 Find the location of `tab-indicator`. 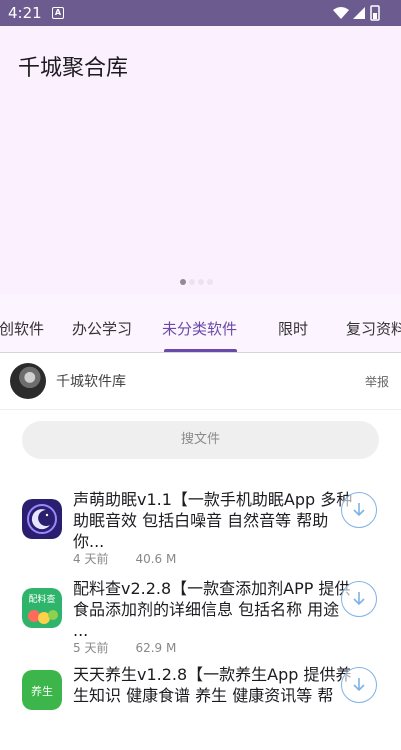

tab-indicator is located at coordinates (200, 350).